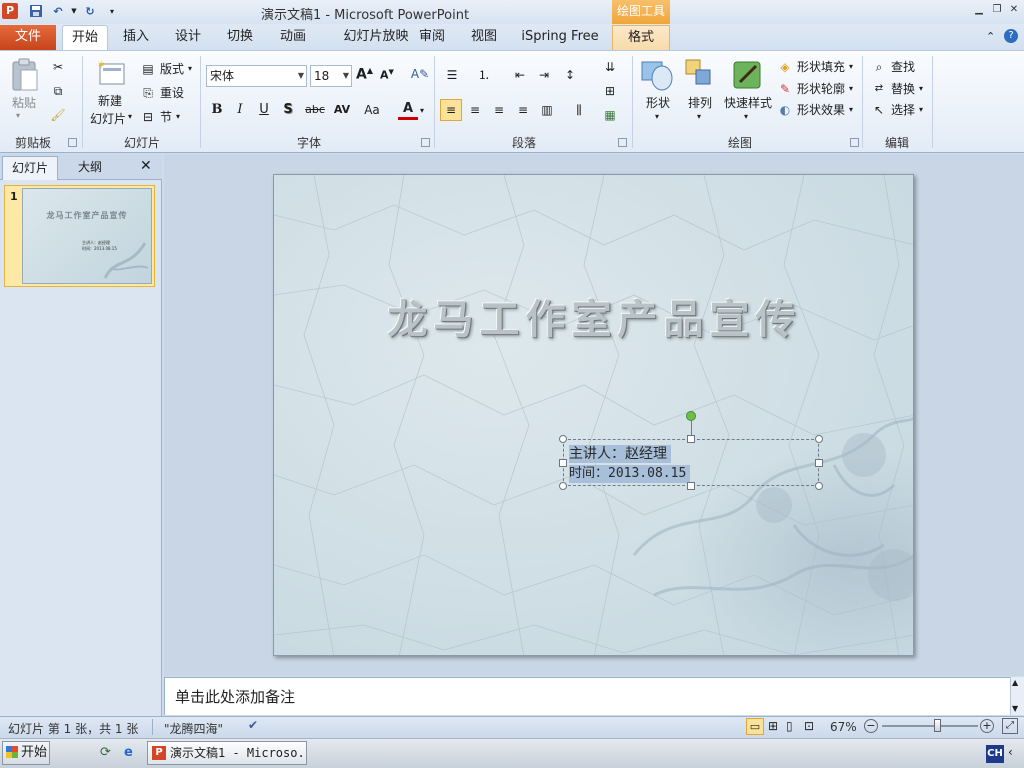 The width and height of the screenshot is (1024, 768). Describe the element at coordinates (1010, 726) in the screenshot. I see `fit-to-window-icon: ⤢` at that location.